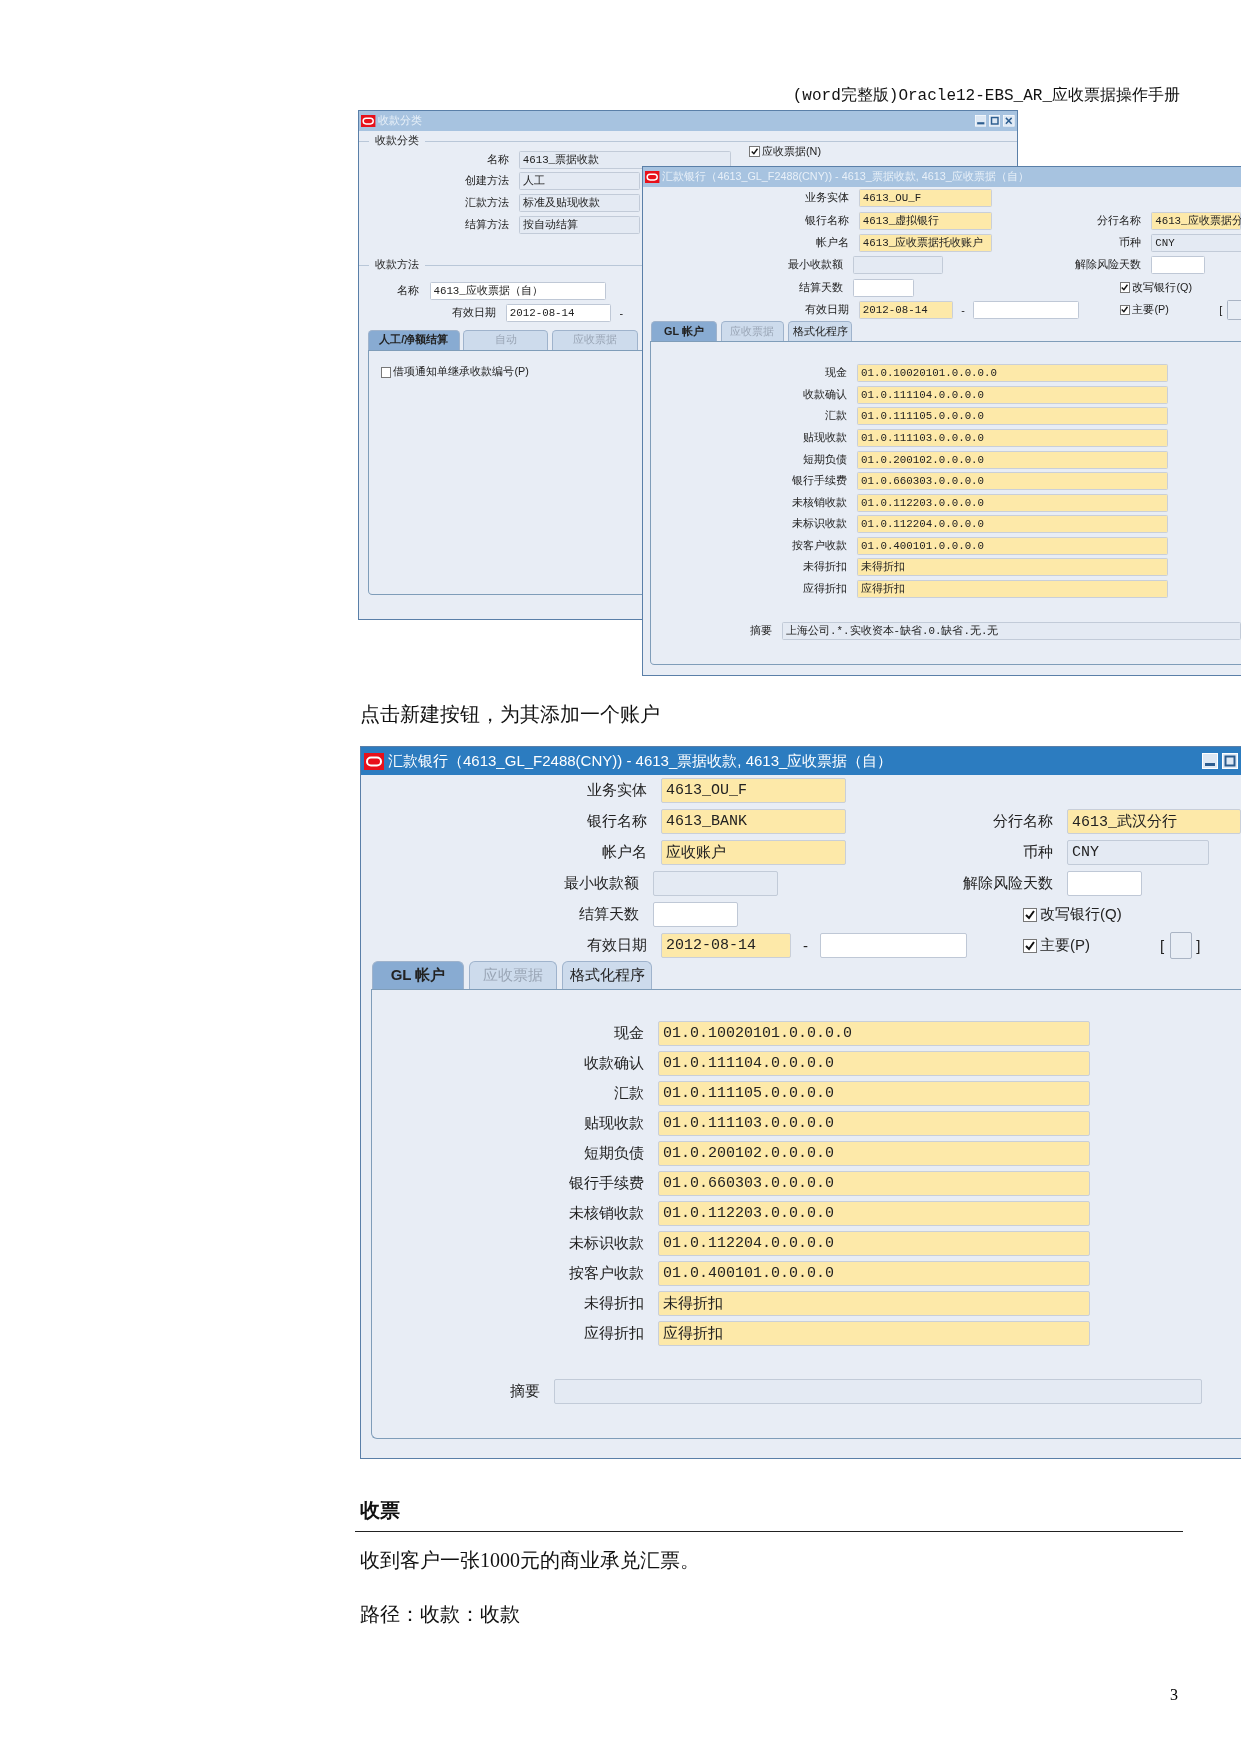 The image size is (1241, 1754). Describe the element at coordinates (753, 852) in the screenshot. I see `text-field: 应收账户` at that location.